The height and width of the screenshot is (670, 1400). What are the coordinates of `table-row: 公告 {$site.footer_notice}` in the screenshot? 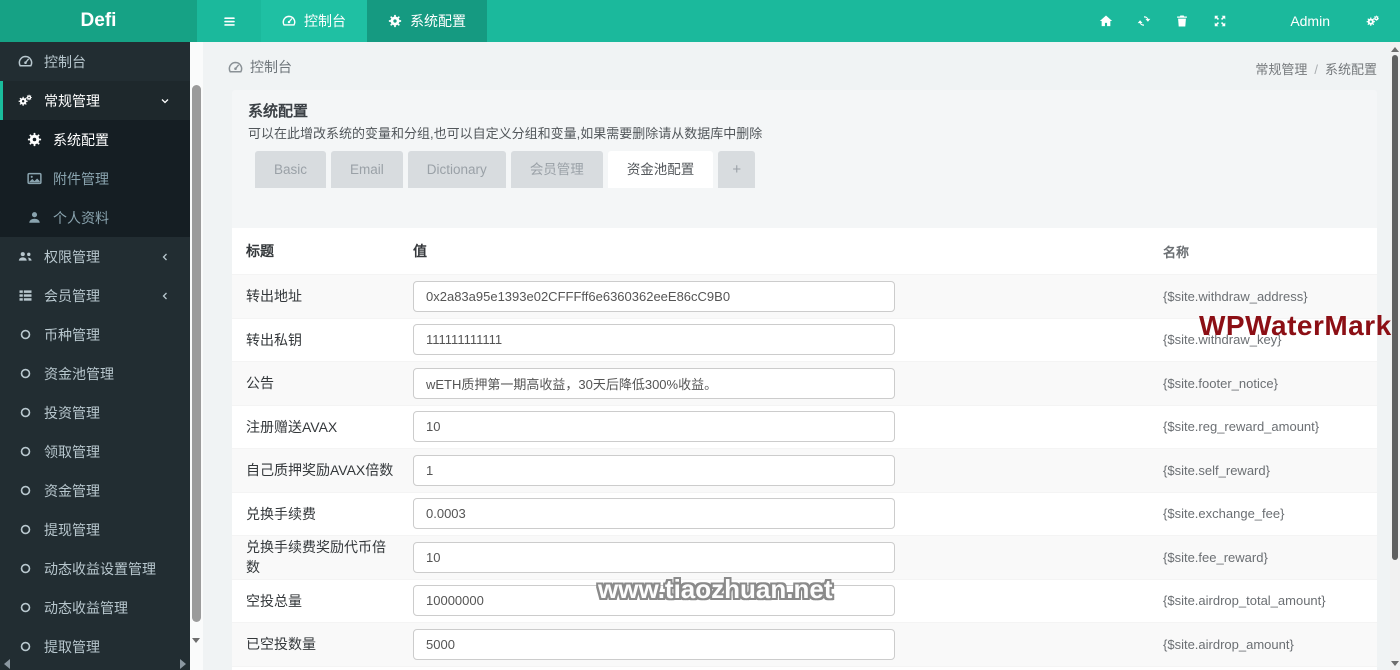 It's located at (804, 384).